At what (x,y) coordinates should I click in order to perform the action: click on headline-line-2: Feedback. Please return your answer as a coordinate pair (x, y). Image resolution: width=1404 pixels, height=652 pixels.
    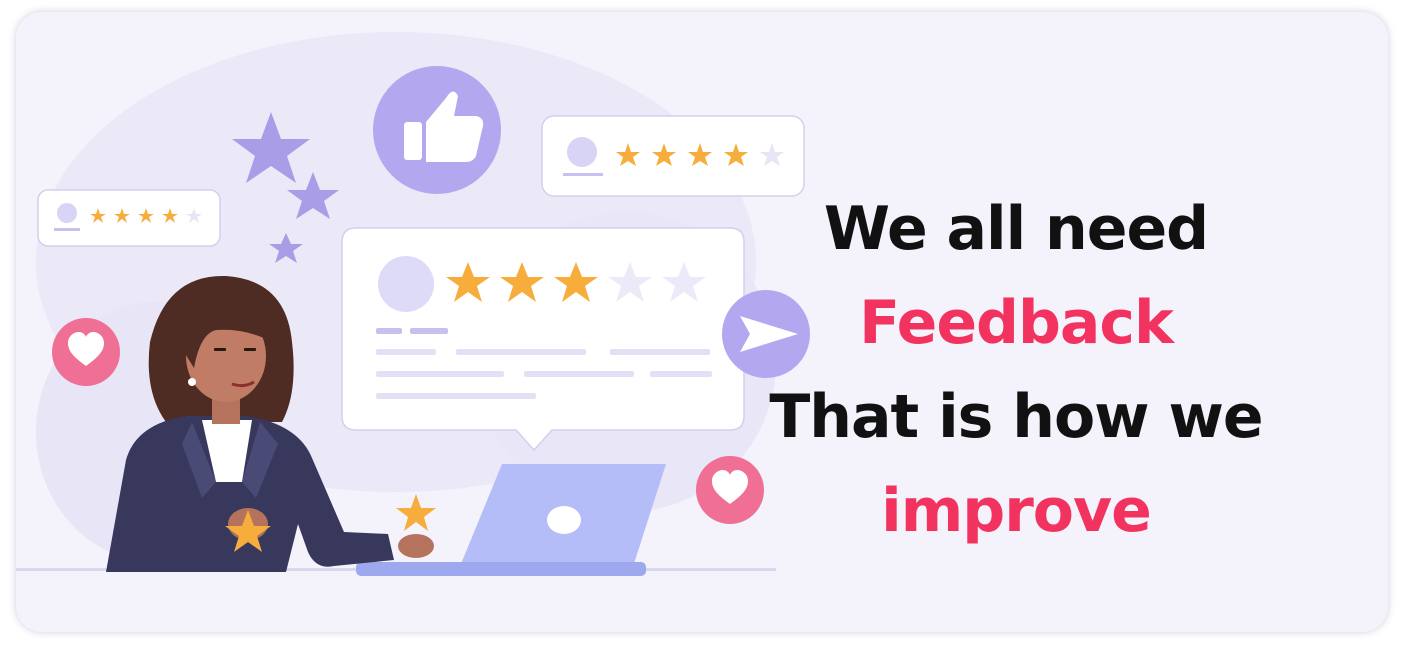
    Looking at the image, I should click on (1016, 323).